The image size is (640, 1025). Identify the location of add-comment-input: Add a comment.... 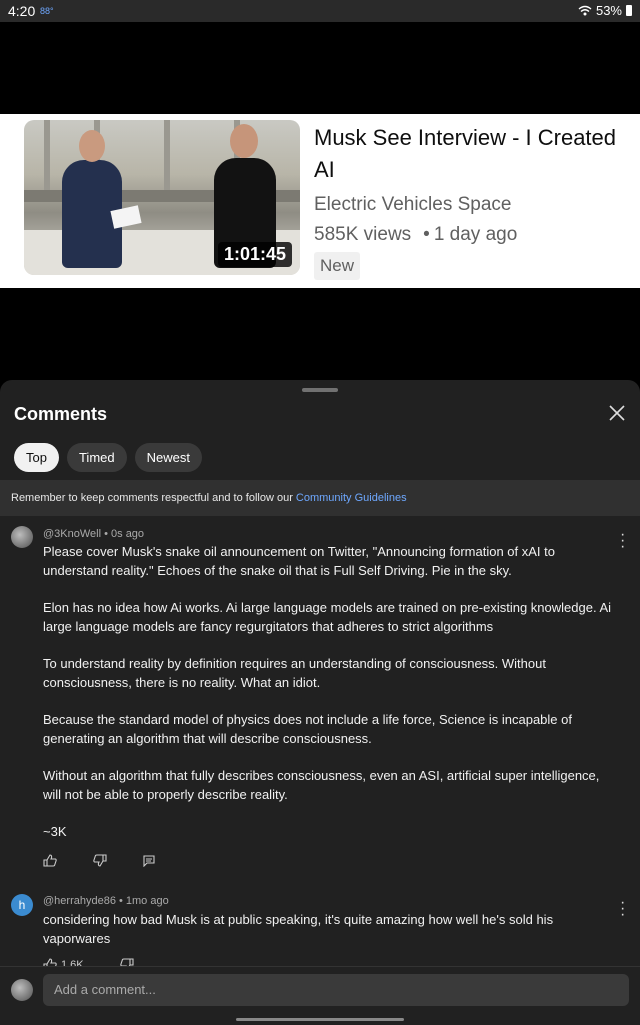
(336, 990).